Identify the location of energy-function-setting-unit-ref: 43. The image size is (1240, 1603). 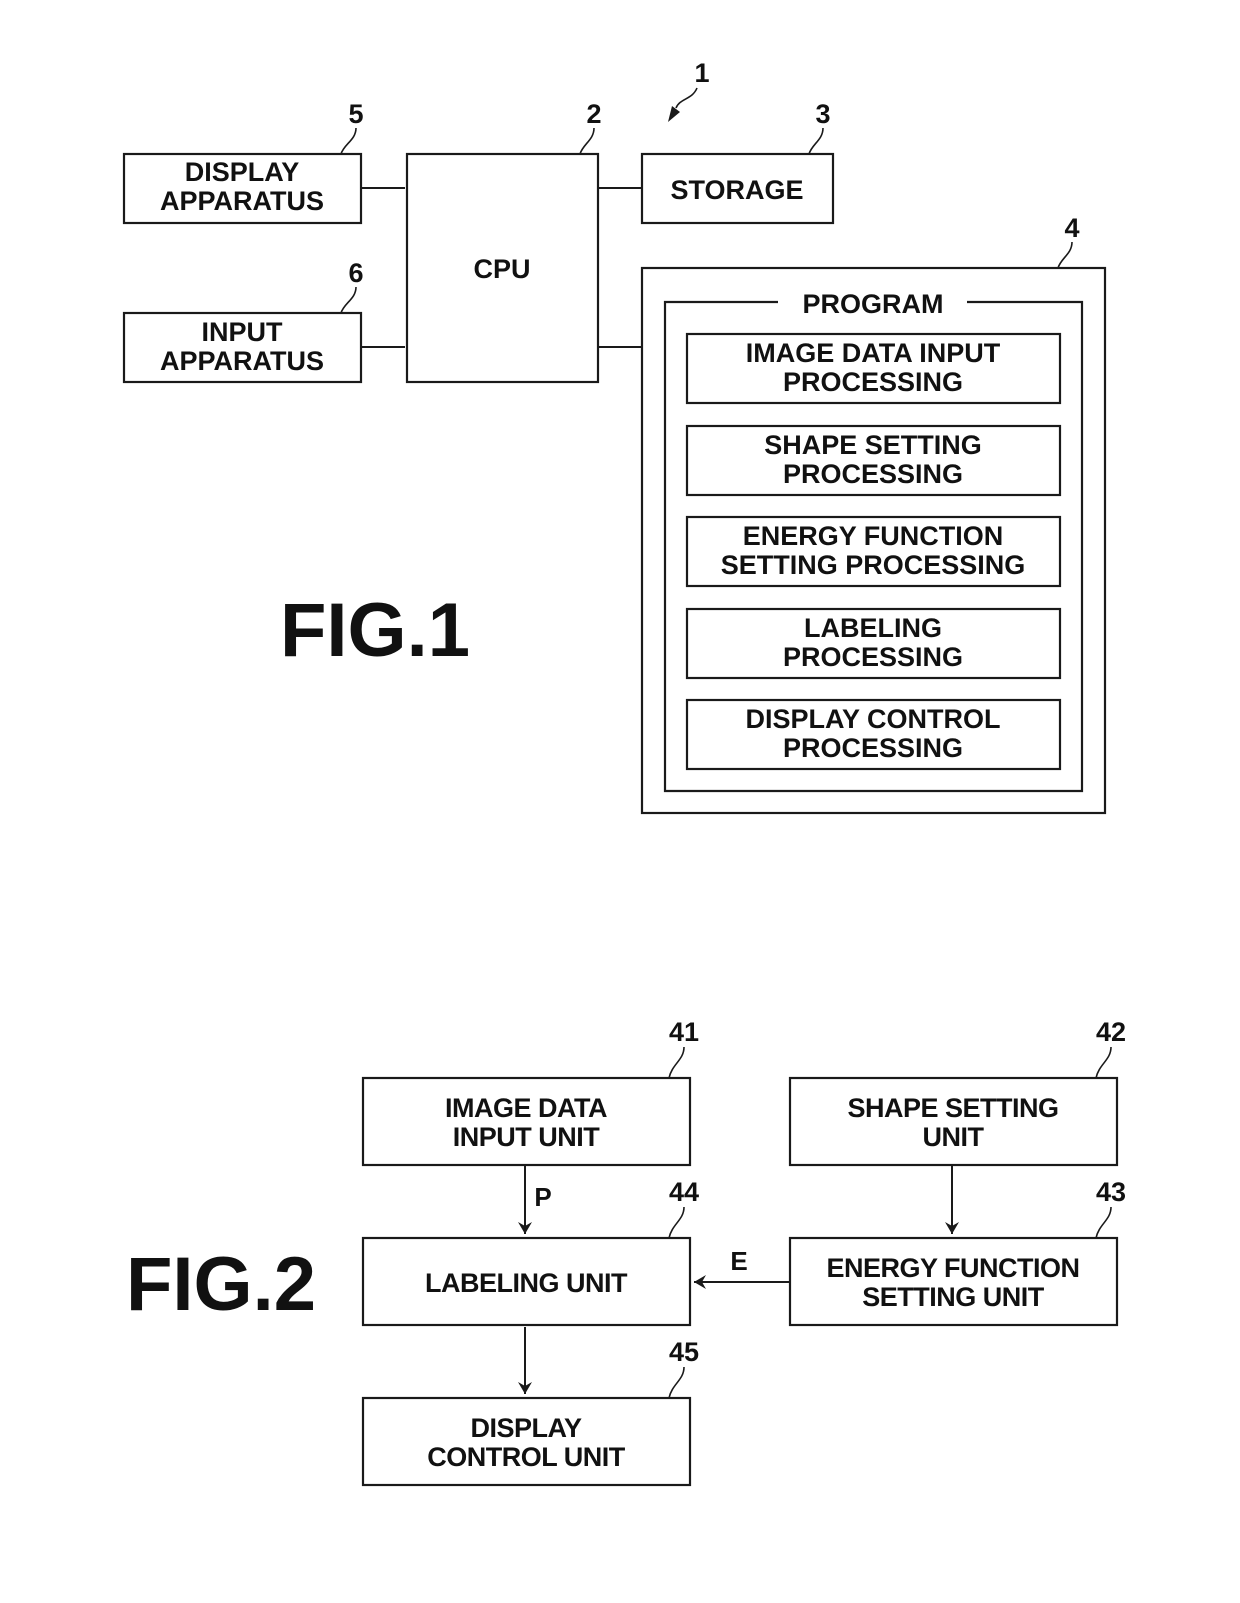
(1111, 1192).